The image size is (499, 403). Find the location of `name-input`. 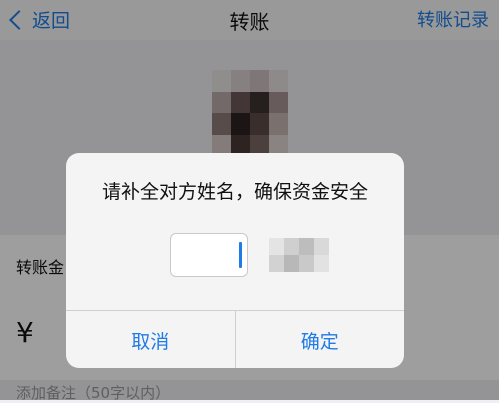

name-input is located at coordinates (209, 255).